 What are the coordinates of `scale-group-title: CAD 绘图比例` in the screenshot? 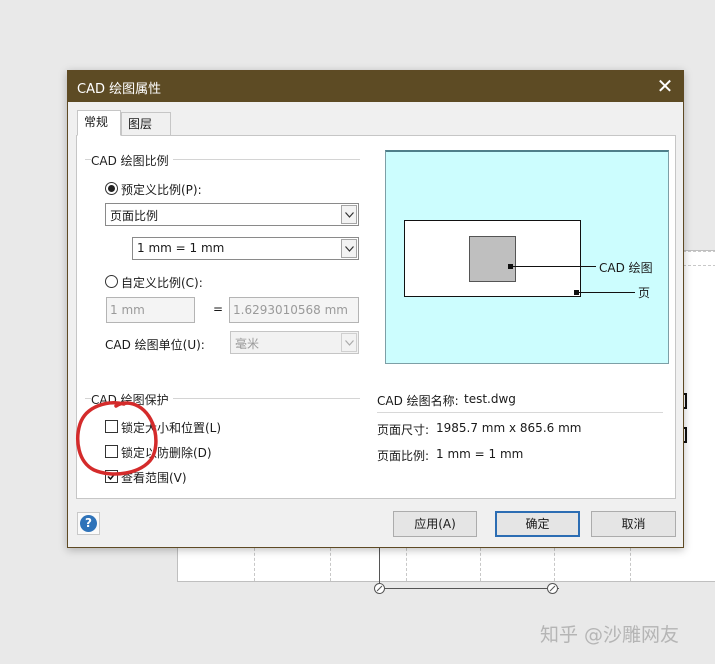 It's located at (132, 160).